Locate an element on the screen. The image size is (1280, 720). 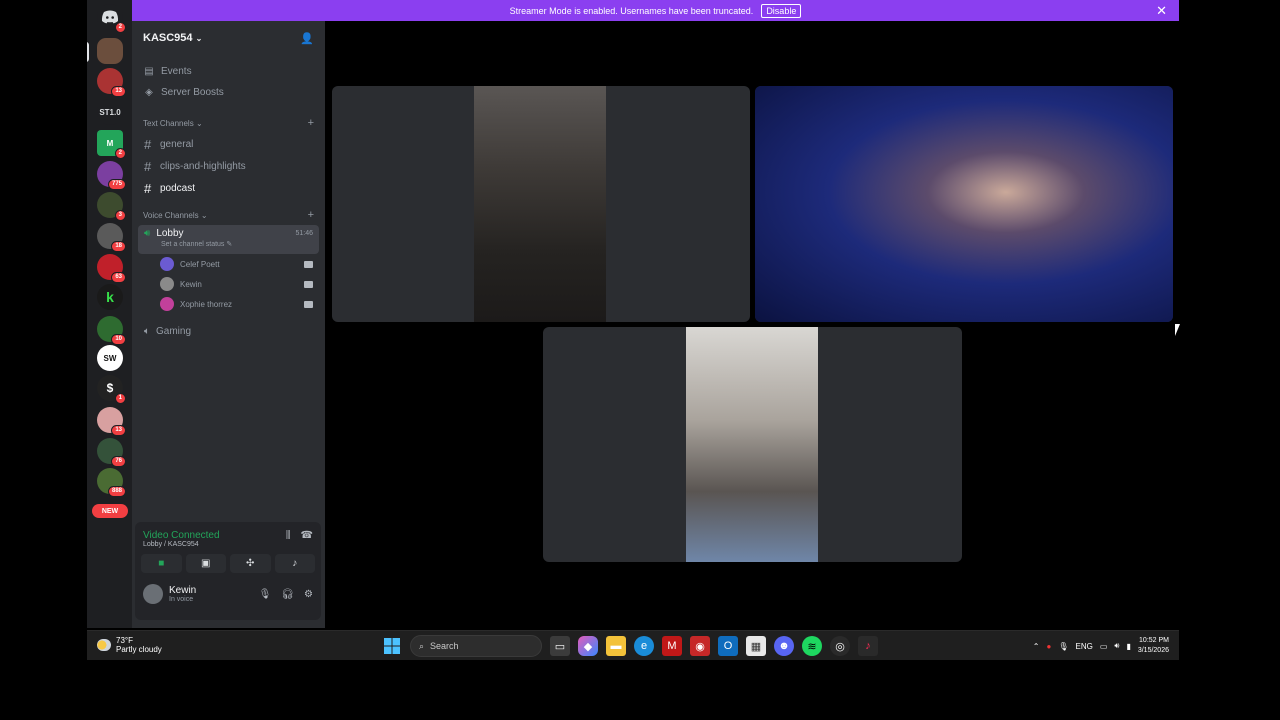
chrome-icon: ◎ is located at coordinates (840, 646).